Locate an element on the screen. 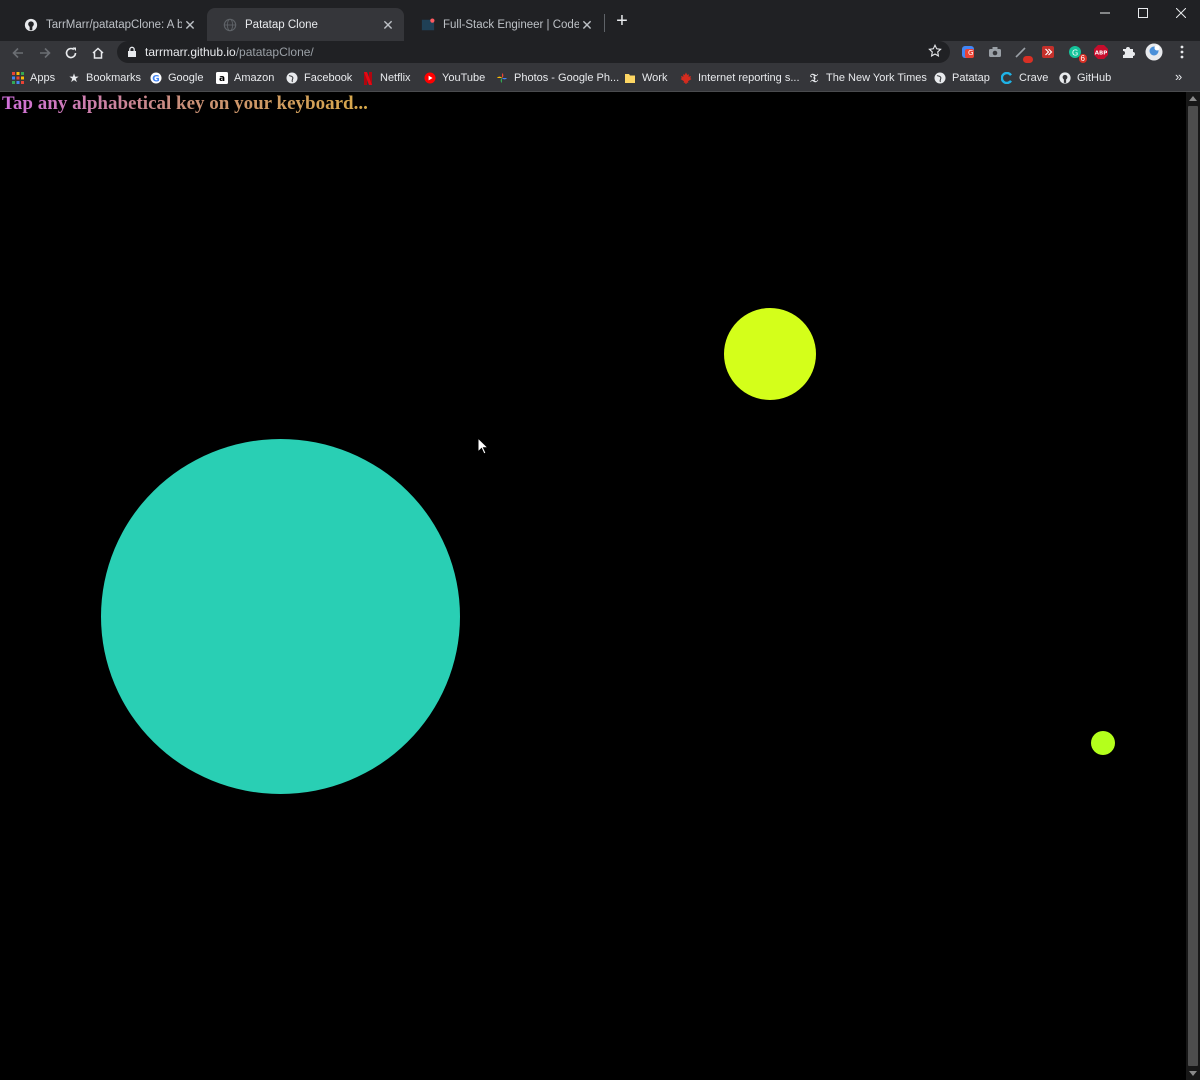  bookmark-crave: Crave is located at coordinates (1024, 78).